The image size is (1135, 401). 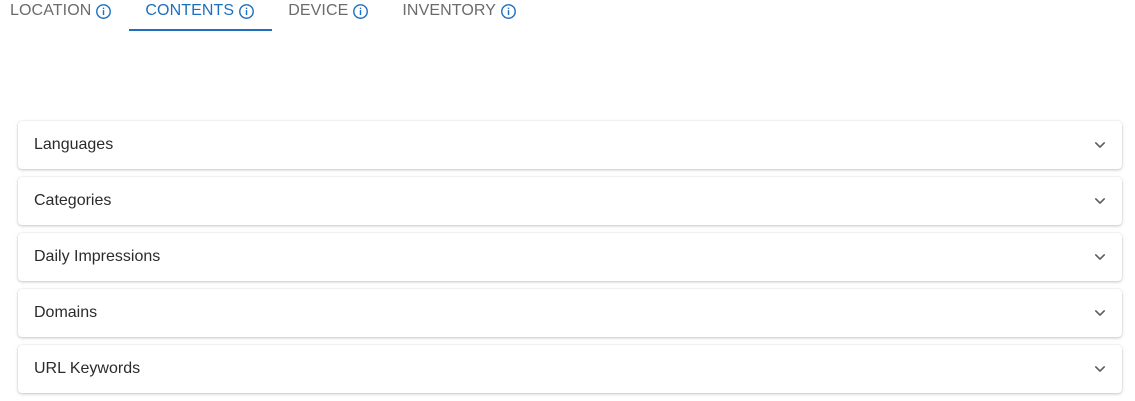 What do you see at coordinates (87, 368) in the screenshot?
I see `accordion-label: URL Keywords` at bounding box center [87, 368].